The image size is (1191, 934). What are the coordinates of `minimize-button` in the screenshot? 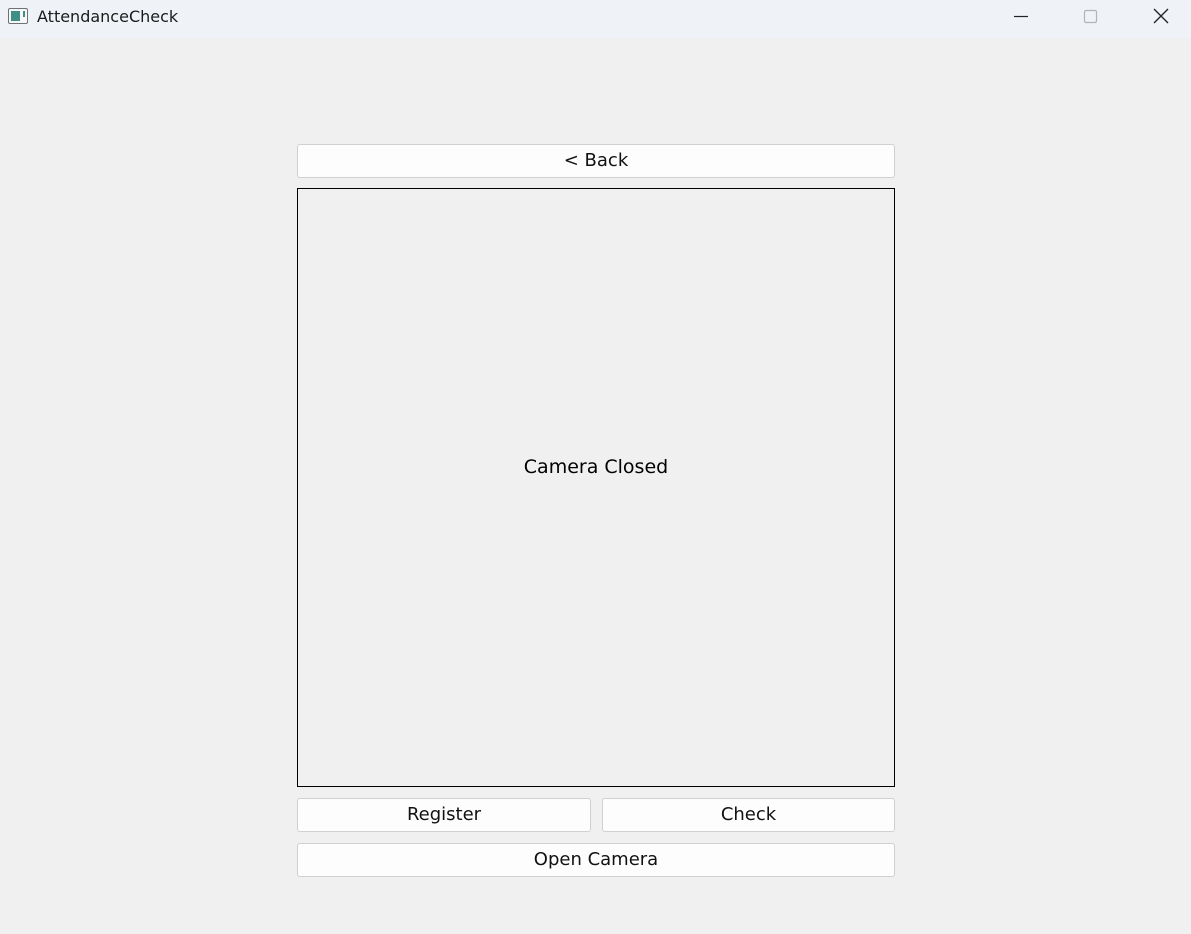 It's located at (1021, 16).